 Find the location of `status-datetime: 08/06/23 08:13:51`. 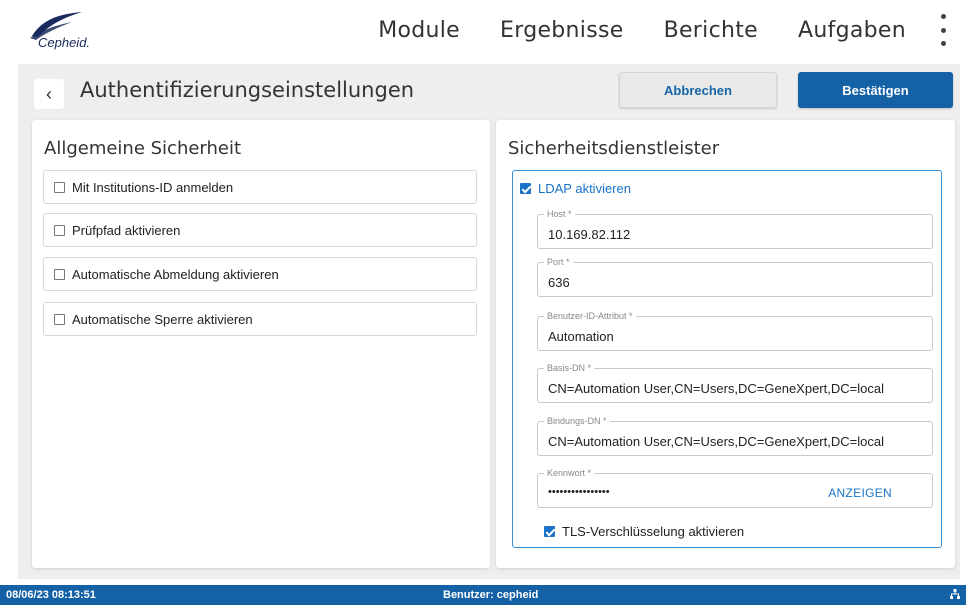

status-datetime: 08/06/23 08:13:51 is located at coordinates (51, 595).